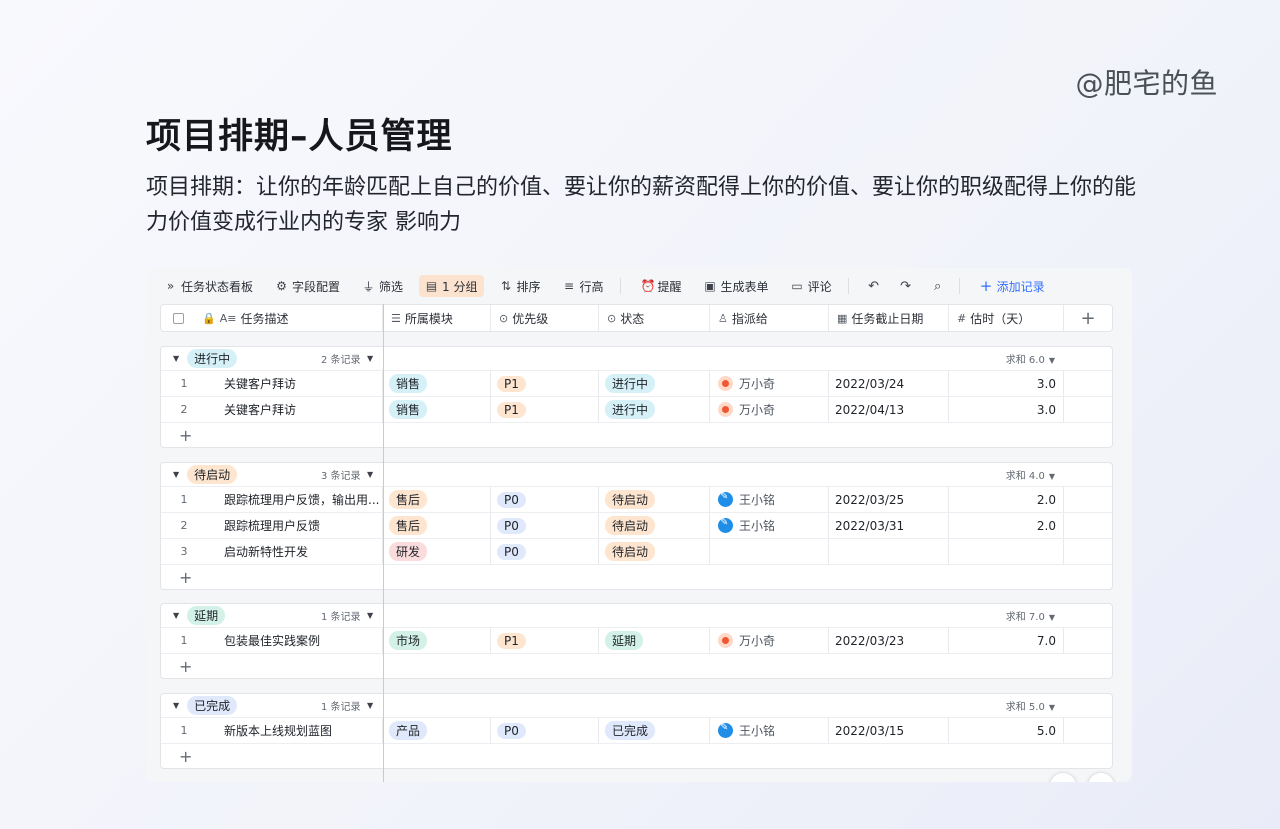  I want to click on floating-action-button, so click(1063, 777).